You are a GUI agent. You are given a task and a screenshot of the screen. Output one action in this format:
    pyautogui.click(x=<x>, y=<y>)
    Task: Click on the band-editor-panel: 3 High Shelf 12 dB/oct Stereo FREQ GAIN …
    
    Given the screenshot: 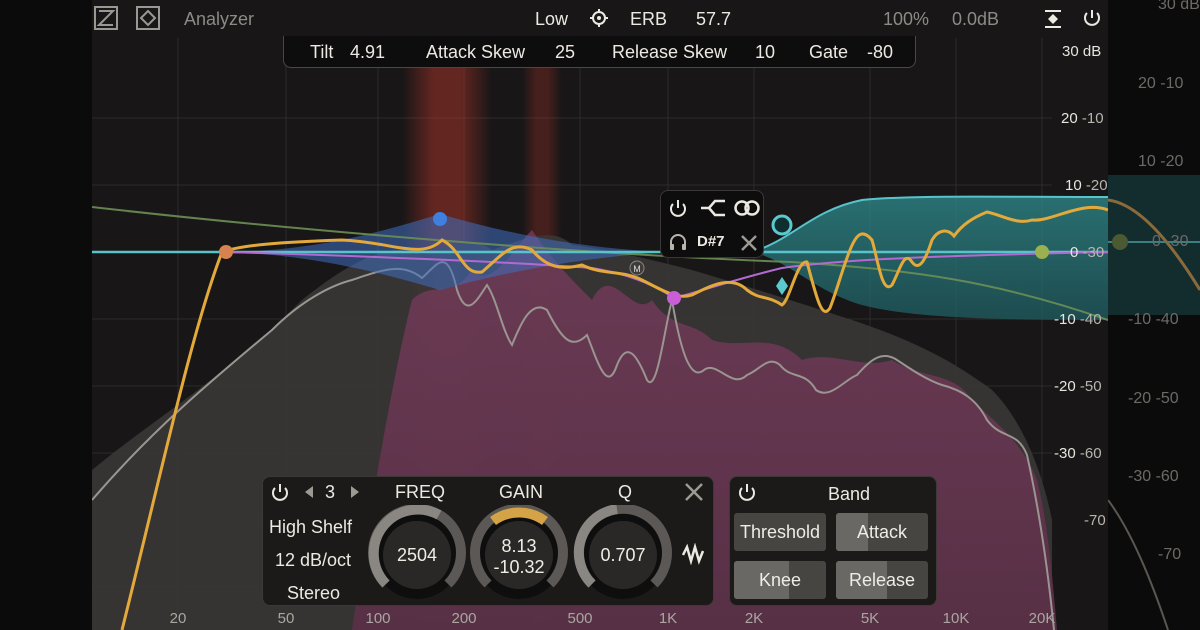 What is the action you would take?
    pyautogui.click(x=488, y=541)
    